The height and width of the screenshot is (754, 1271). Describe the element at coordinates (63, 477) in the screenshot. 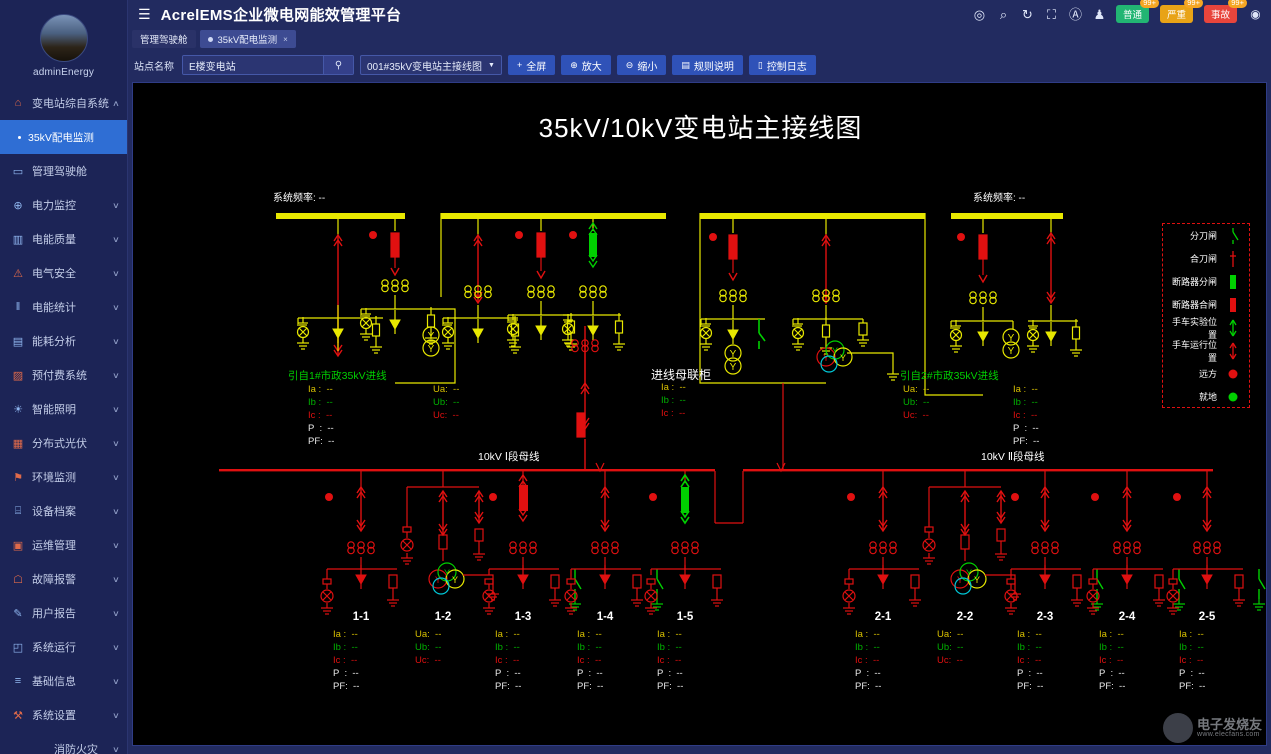

I see `sidebar-item-11: ⚑ 环境监测 ∨` at that location.